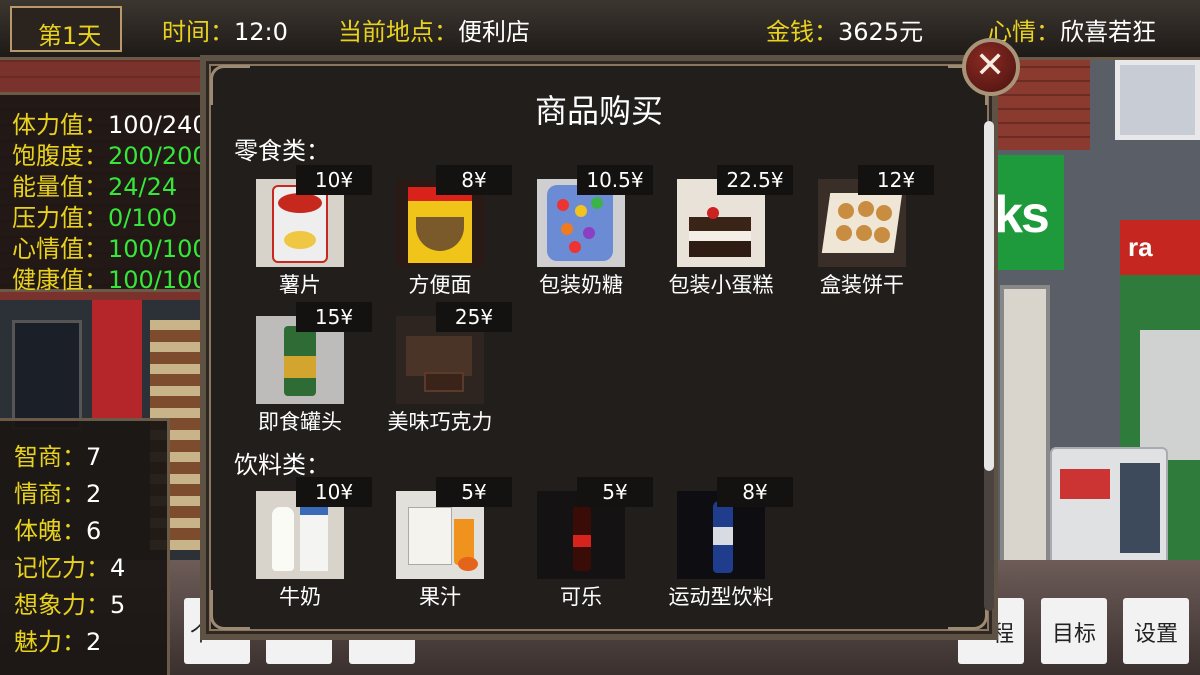 The height and width of the screenshot is (675, 1200). I want to click on attr-label: 想象力：, so click(62, 605).